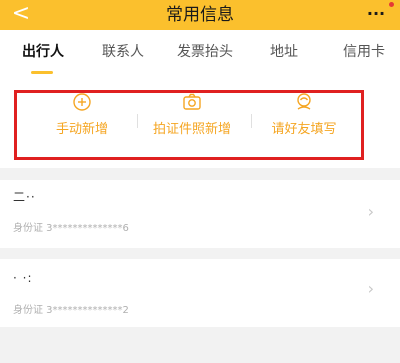 This screenshot has width=400, height=363. I want to click on photo-id-add-label: 拍证件照新增, so click(191, 129).